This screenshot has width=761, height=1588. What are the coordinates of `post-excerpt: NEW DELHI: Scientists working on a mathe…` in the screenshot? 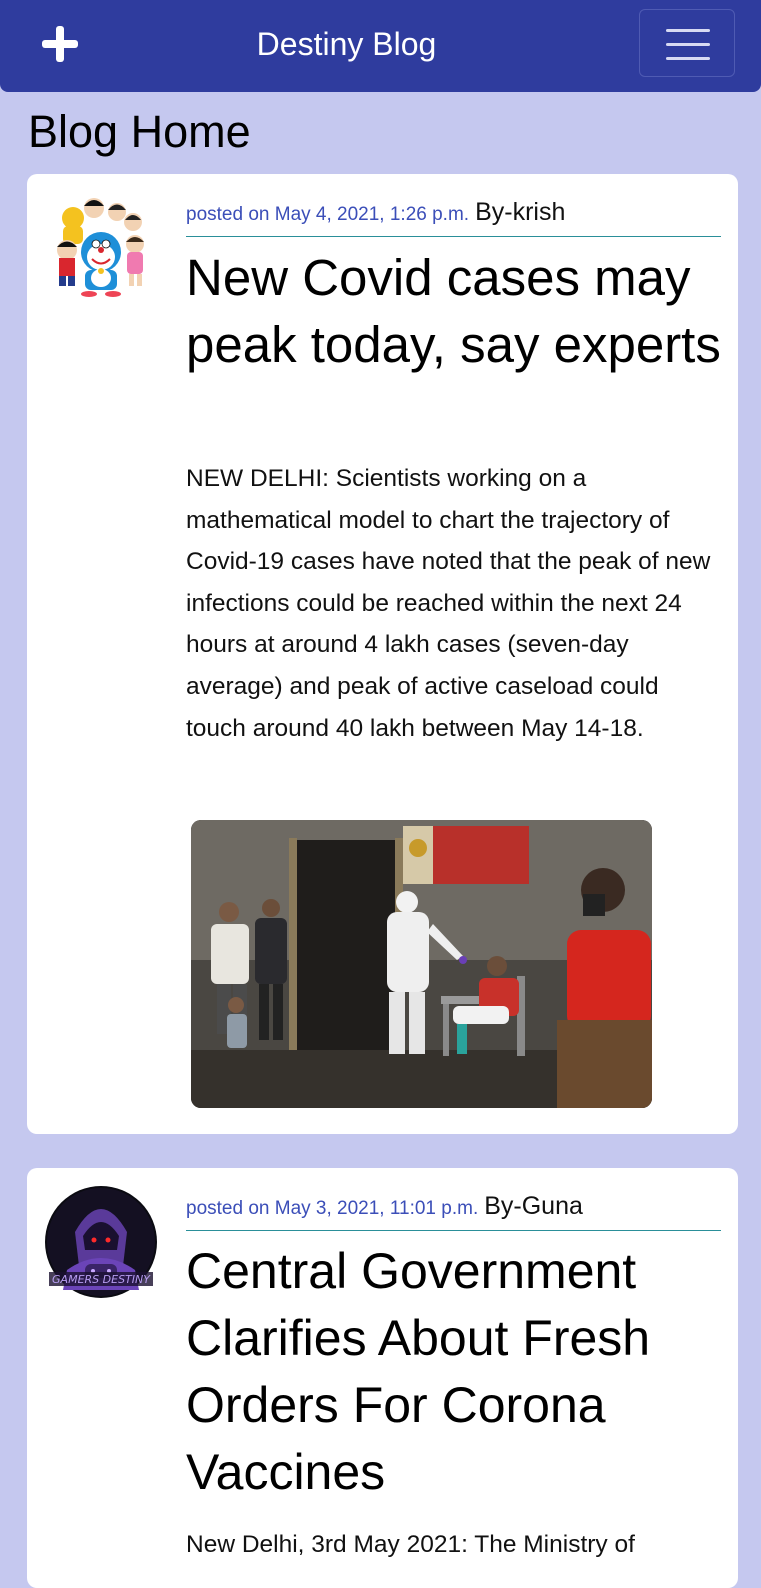 It's located at (448, 603).